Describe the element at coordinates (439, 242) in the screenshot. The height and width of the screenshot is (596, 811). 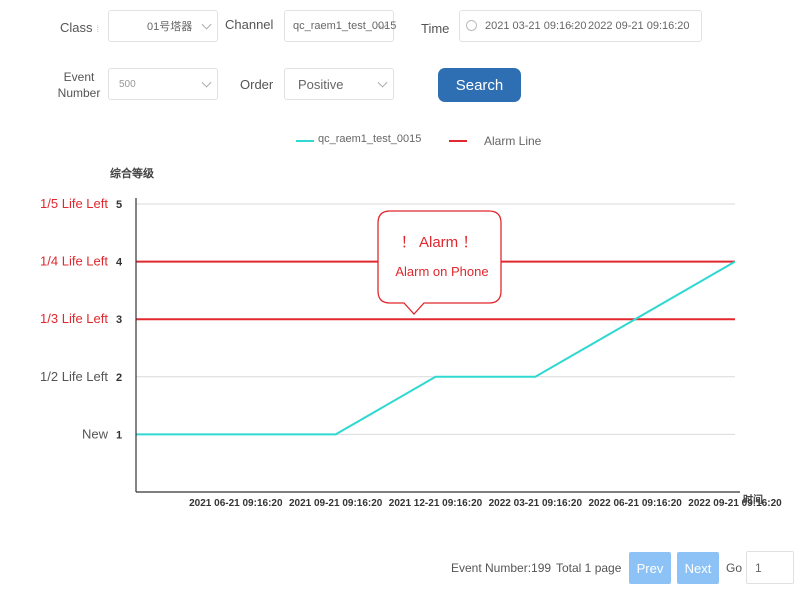
I see `callout-title: ！ Alarm ！` at that location.